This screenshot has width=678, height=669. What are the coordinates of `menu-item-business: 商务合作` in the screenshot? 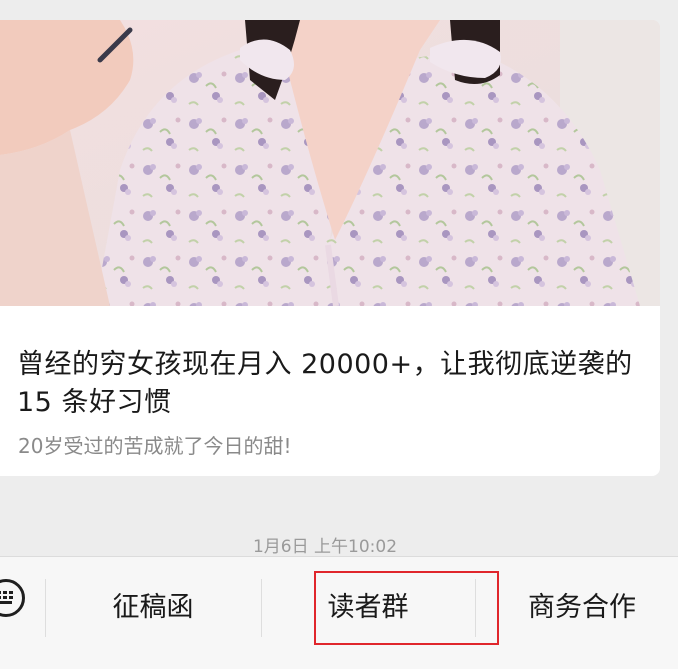 It's located at (577, 608).